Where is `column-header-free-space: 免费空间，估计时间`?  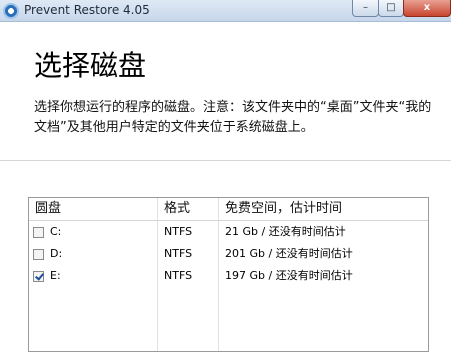 column-header-free-space: 免费空间，估计时间 is located at coordinates (323, 209).